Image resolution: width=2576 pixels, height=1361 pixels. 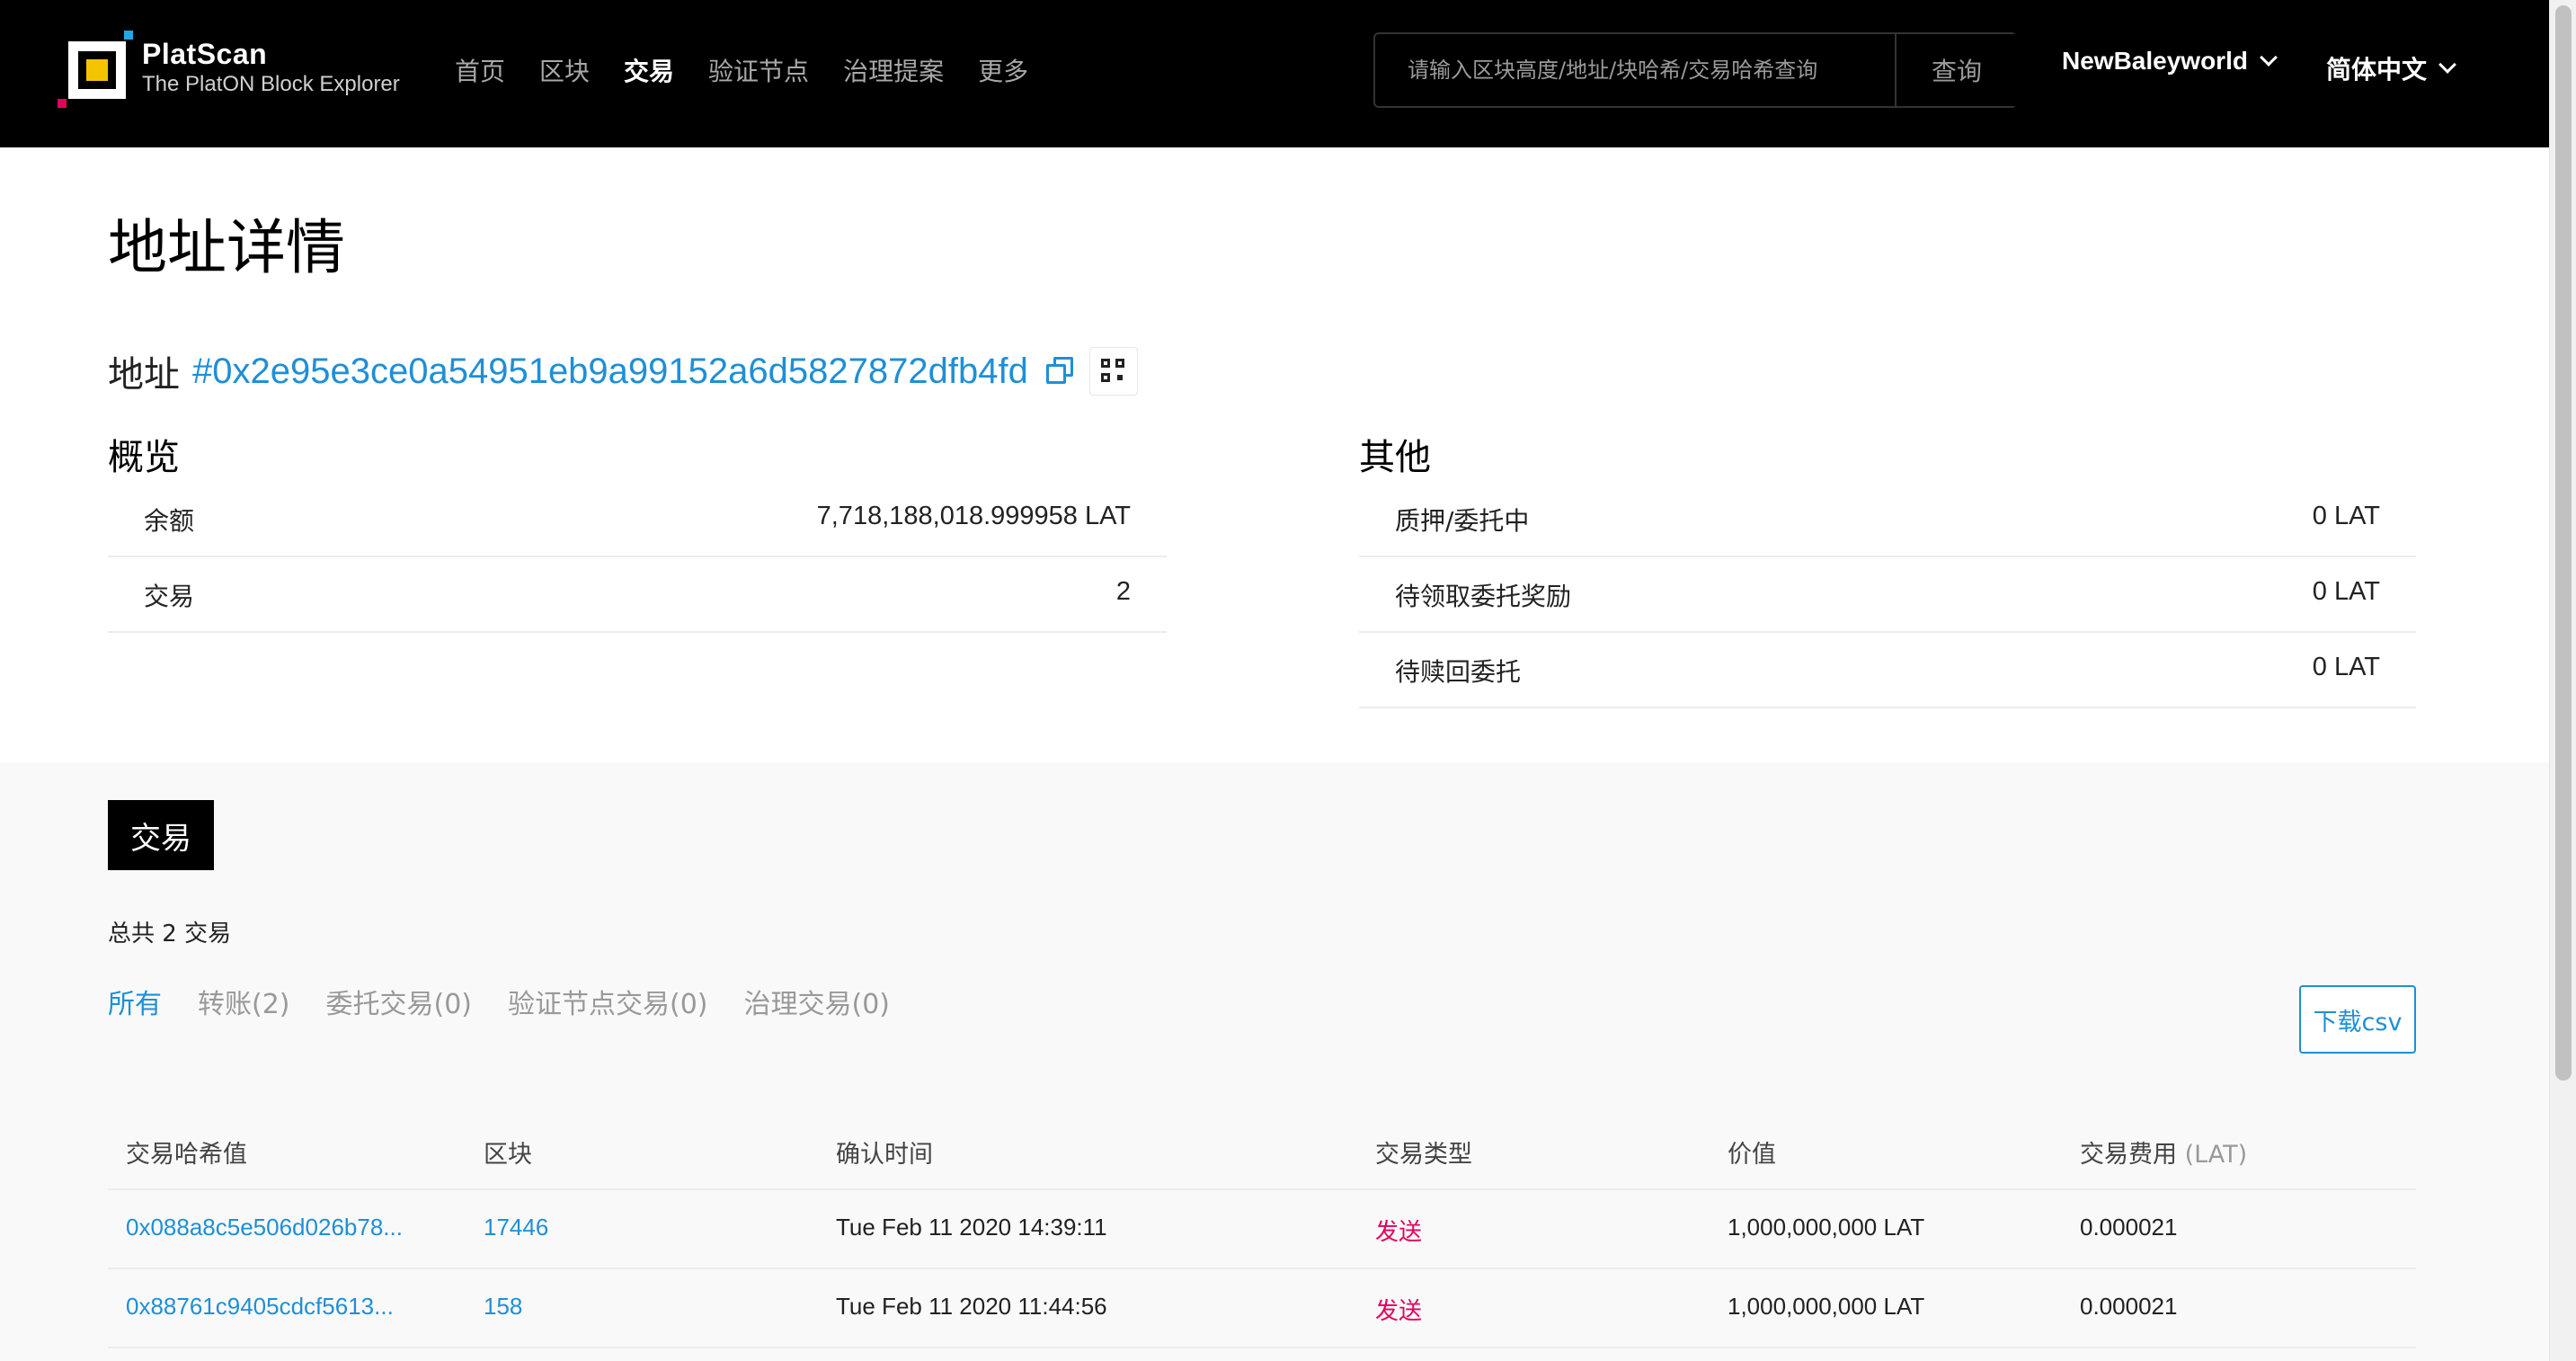 I want to click on tab-all: 所有, so click(x=135, y=1001).